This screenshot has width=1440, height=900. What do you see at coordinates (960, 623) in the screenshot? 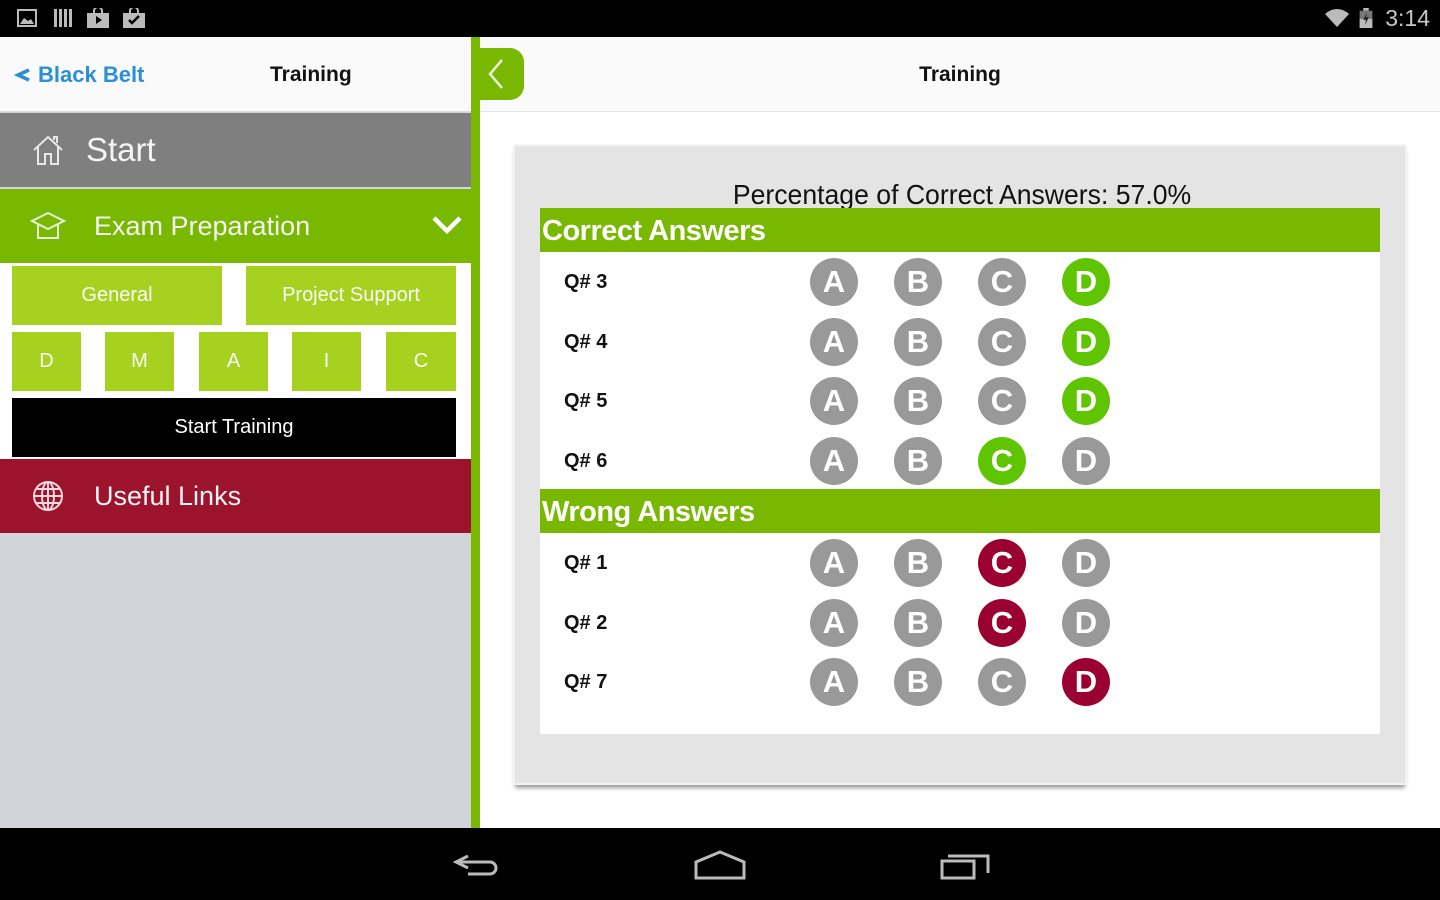
I see `question-row: Q# 2 ABCD` at bounding box center [960, 623].